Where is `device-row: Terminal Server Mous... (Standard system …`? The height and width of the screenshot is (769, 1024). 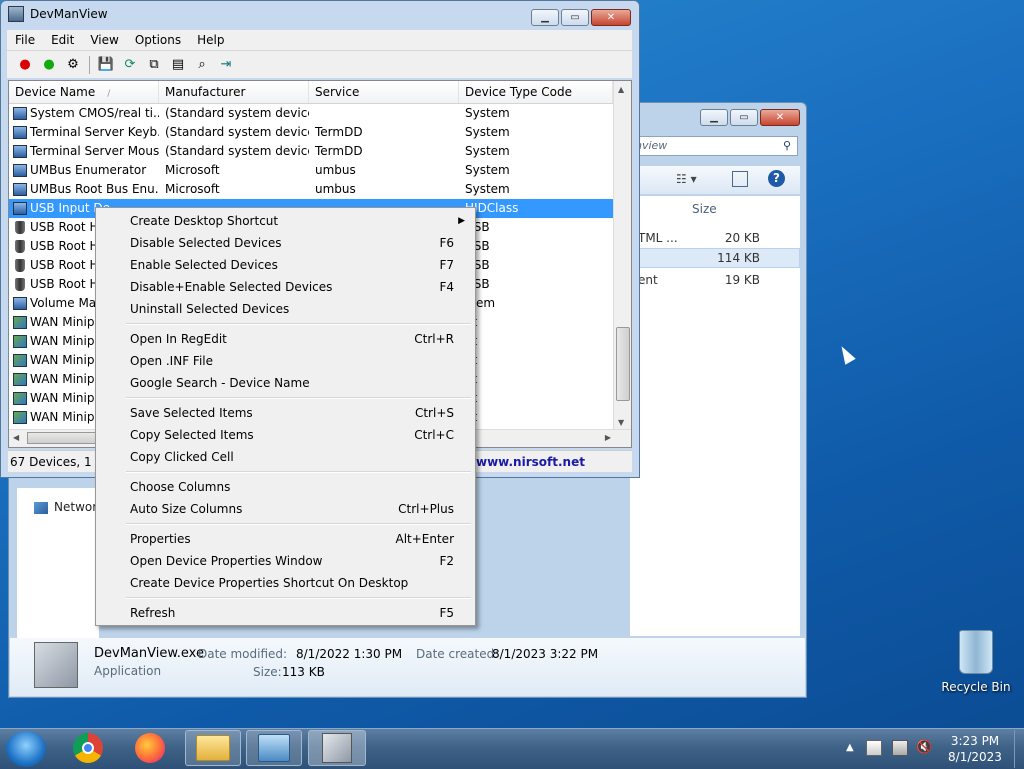
device-row: Terminal Server Mous... (Standard system … is located at coordinates (311, 151).